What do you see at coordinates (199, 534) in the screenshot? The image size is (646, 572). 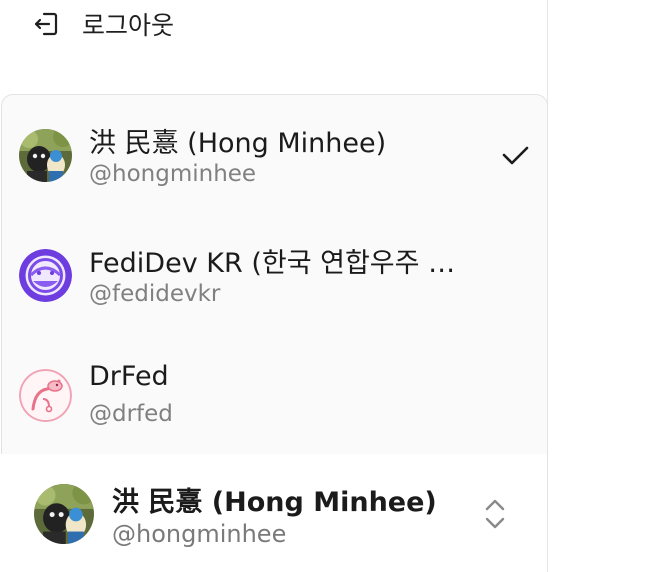 I see `current-account-handle: @hongminhee` at bounding box center [199, 534].